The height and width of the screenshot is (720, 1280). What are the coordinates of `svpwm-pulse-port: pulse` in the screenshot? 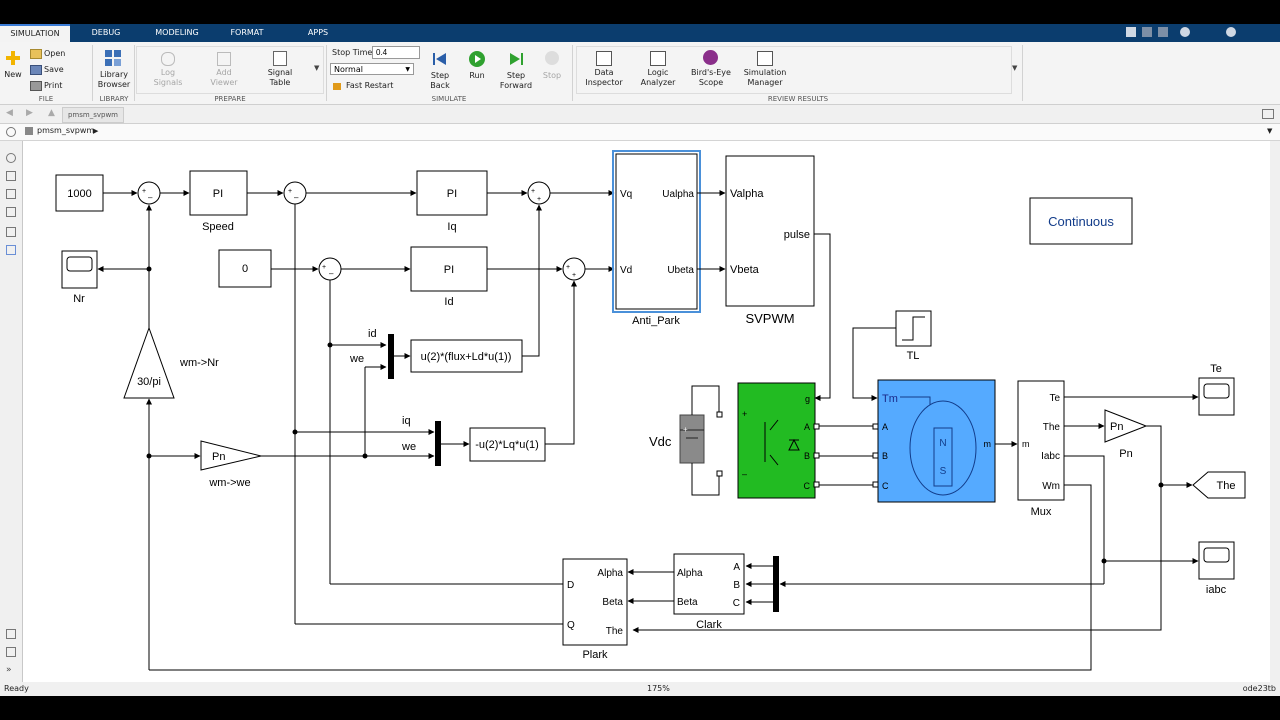 It's located at (797, 235).